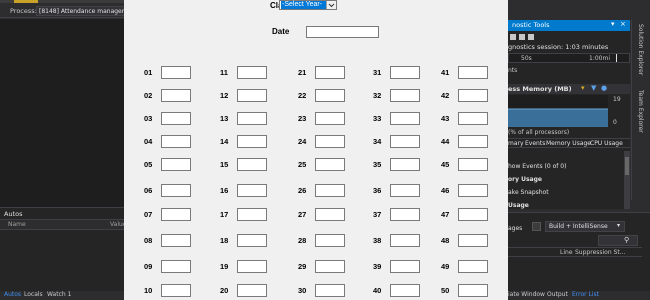 The height and width of the screenshot is (300, 650). I want to click on roll-number-label: 43, so click(445, 118).